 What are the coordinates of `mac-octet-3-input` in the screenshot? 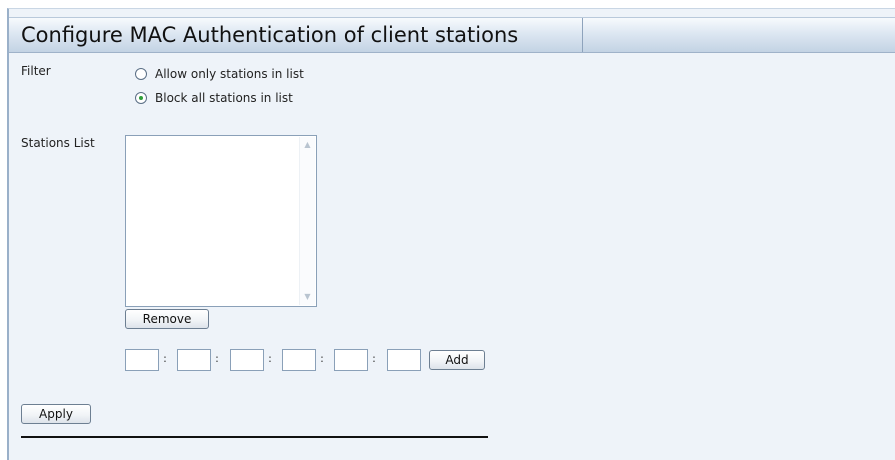 It's located at (247, 360).